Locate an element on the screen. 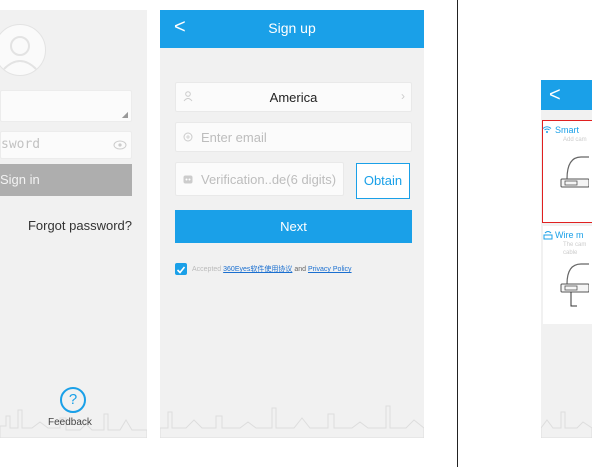  smart-description: Add cam is located at coordinates (575, 140).